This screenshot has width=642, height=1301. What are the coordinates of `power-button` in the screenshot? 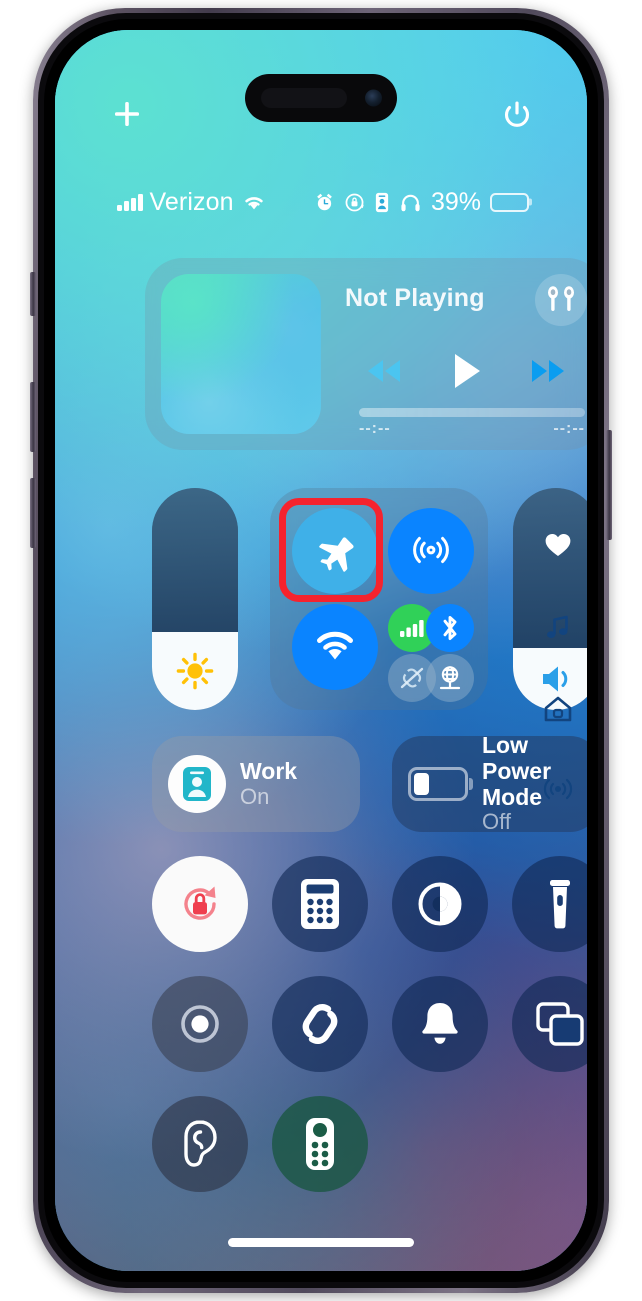 It's located at (517, 114).